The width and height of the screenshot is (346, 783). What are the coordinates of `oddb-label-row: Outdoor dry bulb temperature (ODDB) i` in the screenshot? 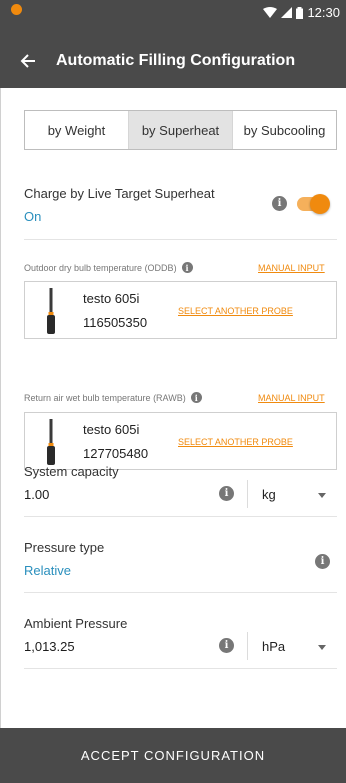 It's located at (108, 267).